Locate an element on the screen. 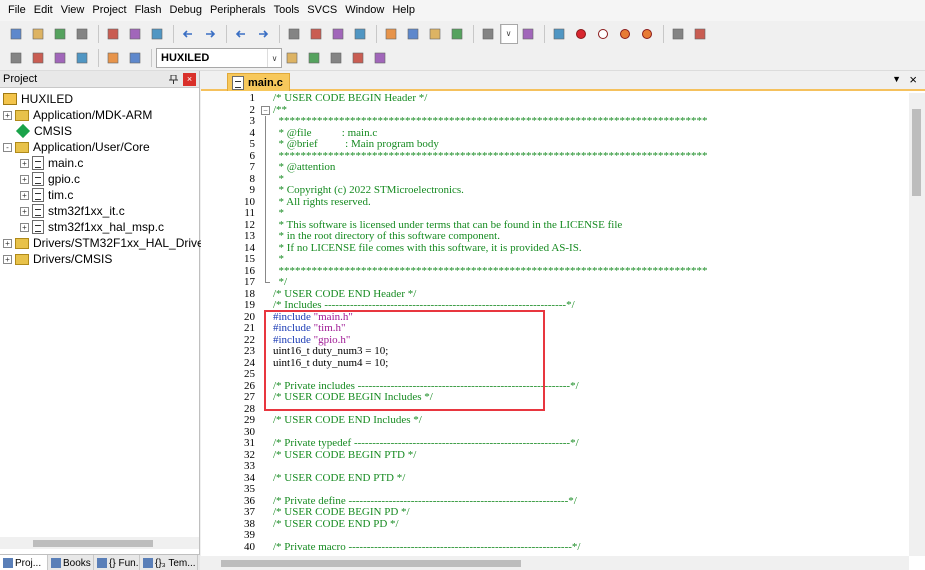  comment-icon is located at coordinates (435, 34).